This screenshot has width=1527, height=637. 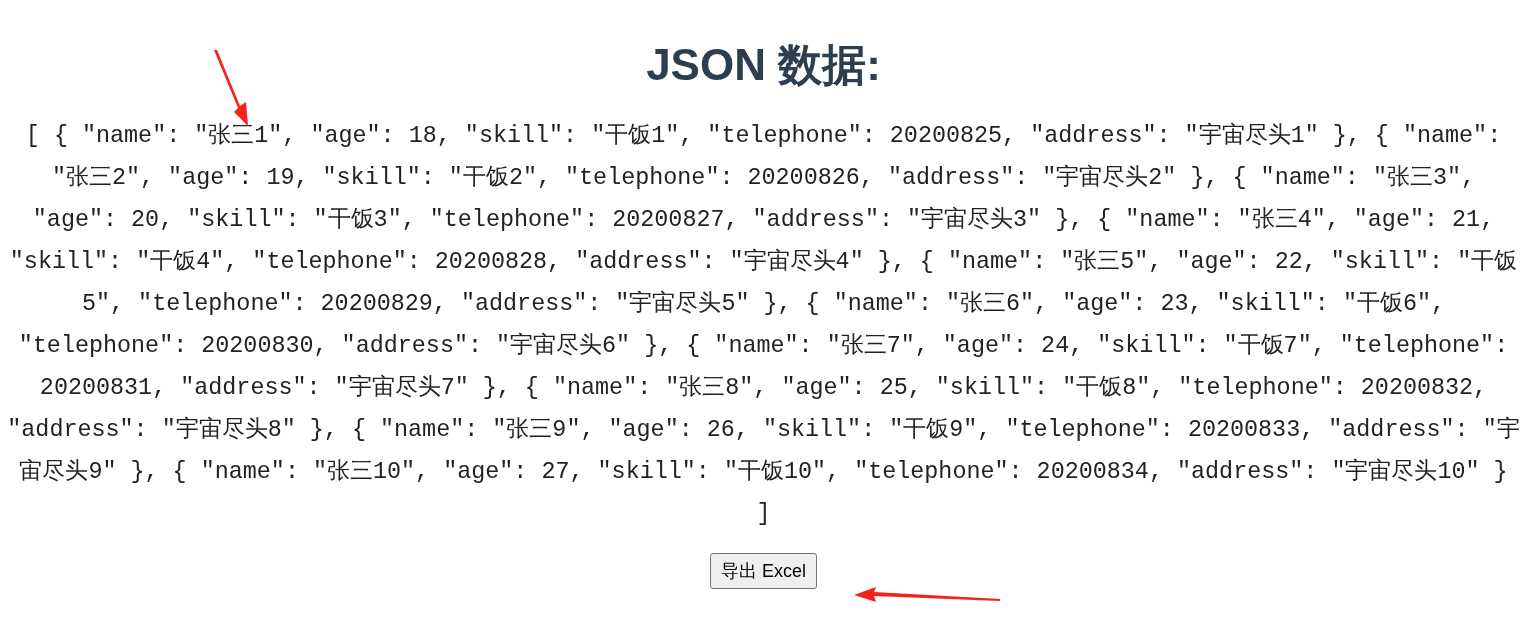 What do you see at coordinates (763, 65) in the screenshot?
I see `page-heading: JSON 数据:` at bounding box center [763, 65].